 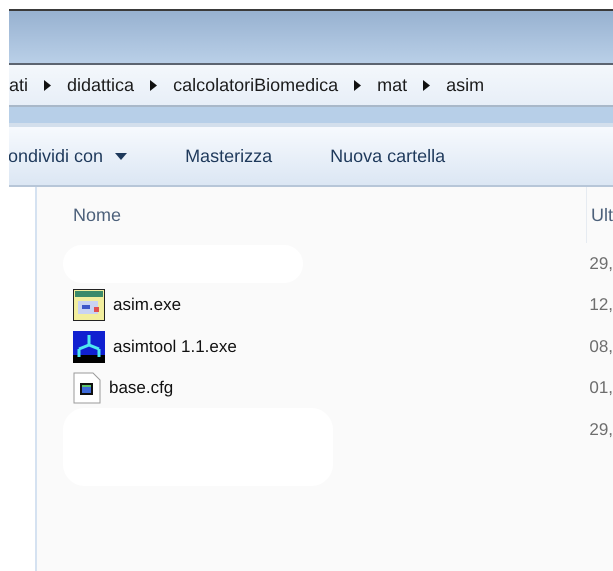 I want to click on file-name: asim.exe, so click(x=147, y=305).